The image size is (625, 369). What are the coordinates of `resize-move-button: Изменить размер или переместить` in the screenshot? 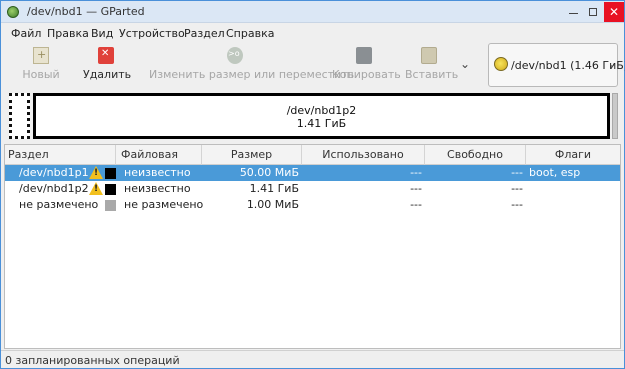 It's located at (251, 64).